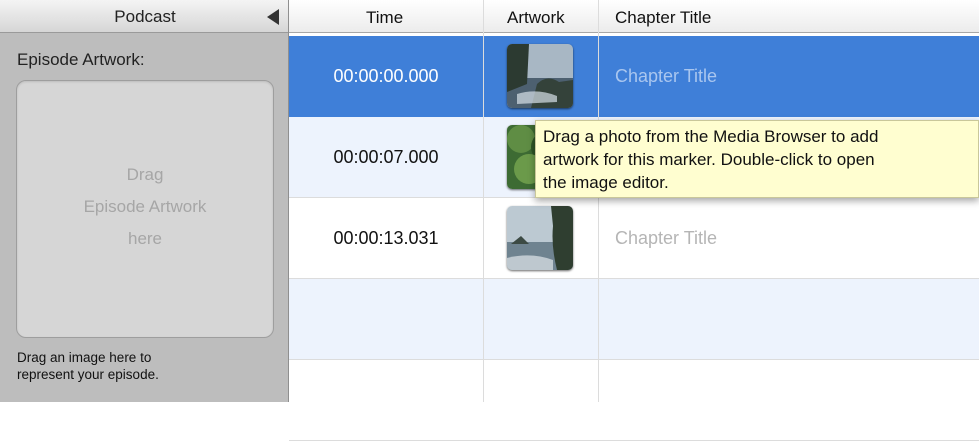 The width and height of the screenshot is (979, 441). Describe the element at coordinates (84, 357) in the screenshot. I see `hint-line-1: Drag an image here to` at that location.